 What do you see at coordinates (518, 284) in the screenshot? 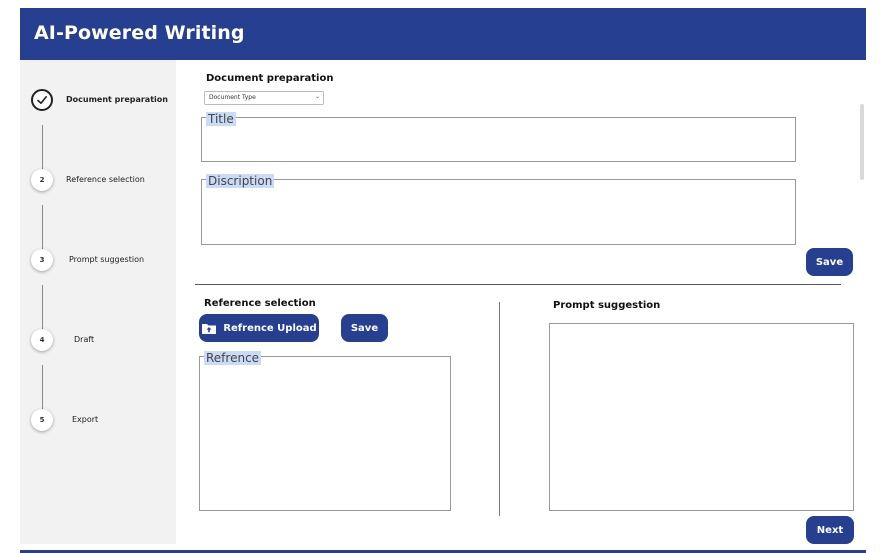
I see `section-divider` at bounding box center [518, 284].